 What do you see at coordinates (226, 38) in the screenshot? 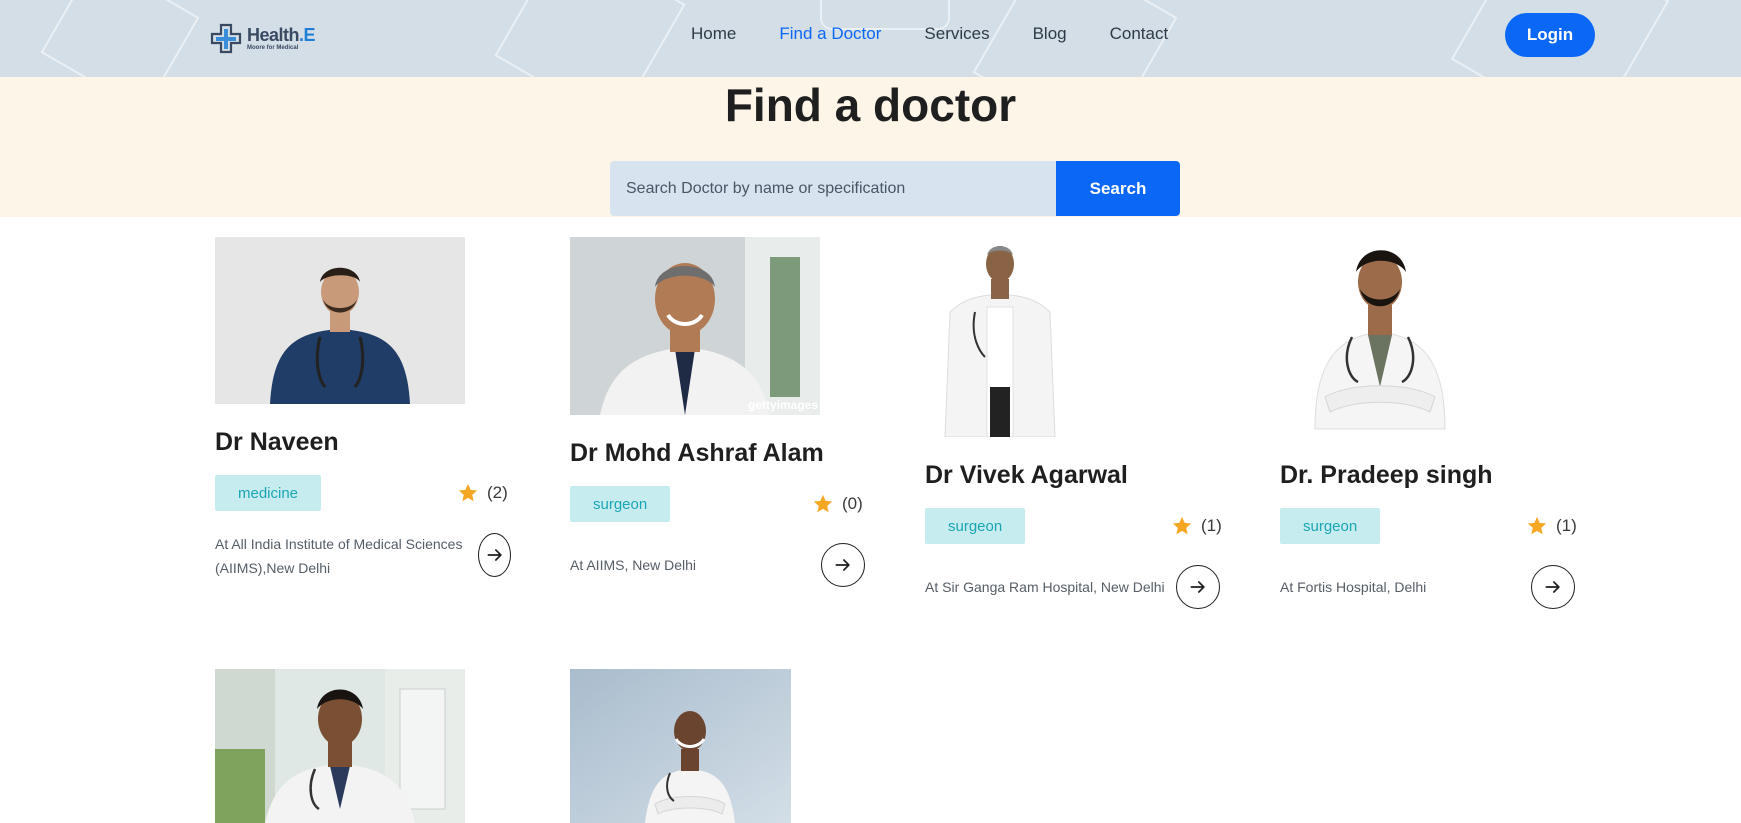
I see `medical-cross-icon` at bounding box center [226, 38].